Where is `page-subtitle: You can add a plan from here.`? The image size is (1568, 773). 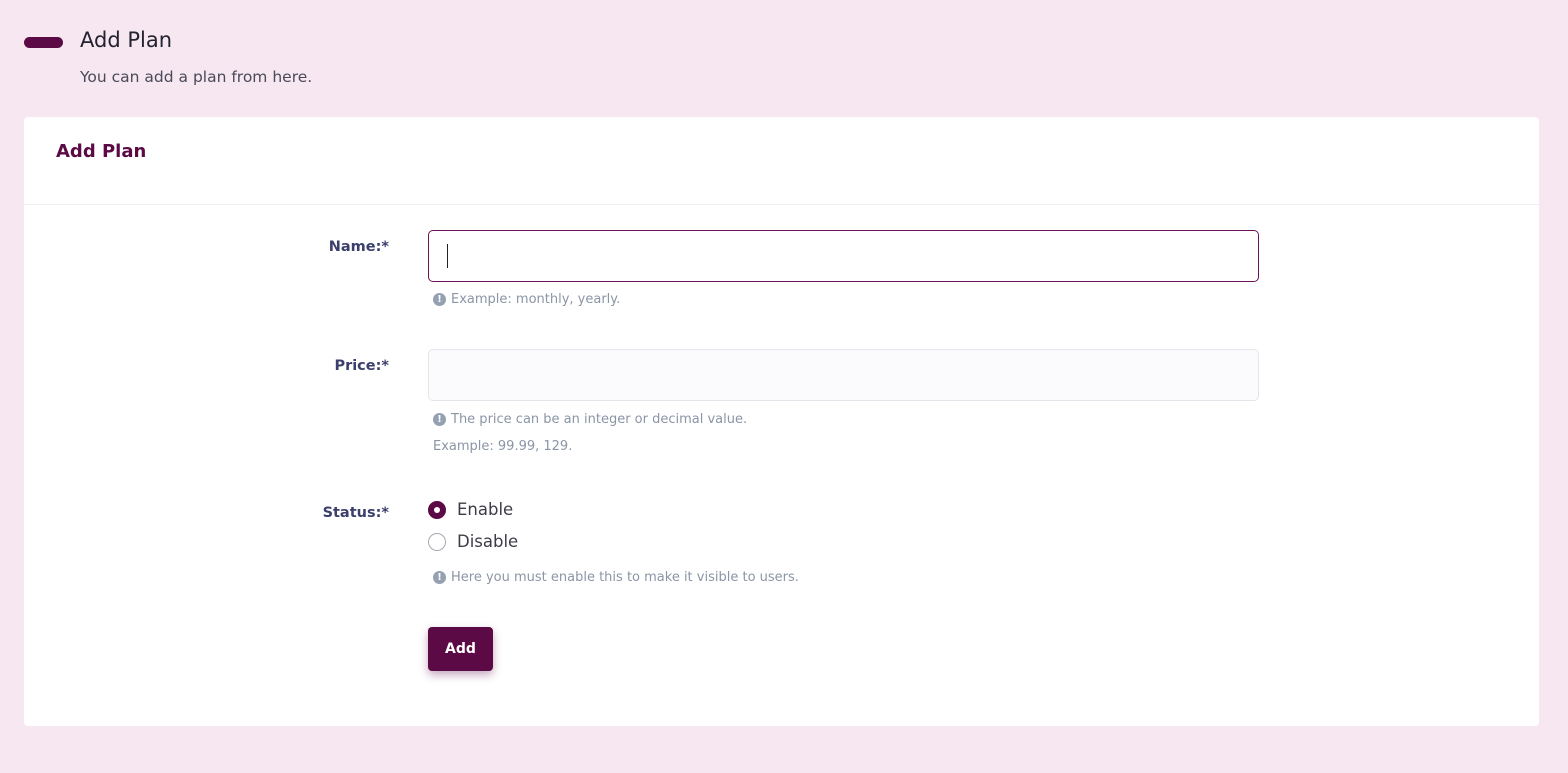
page-subtitle: You can add a plan from here. is located at coordinates (196, 77).